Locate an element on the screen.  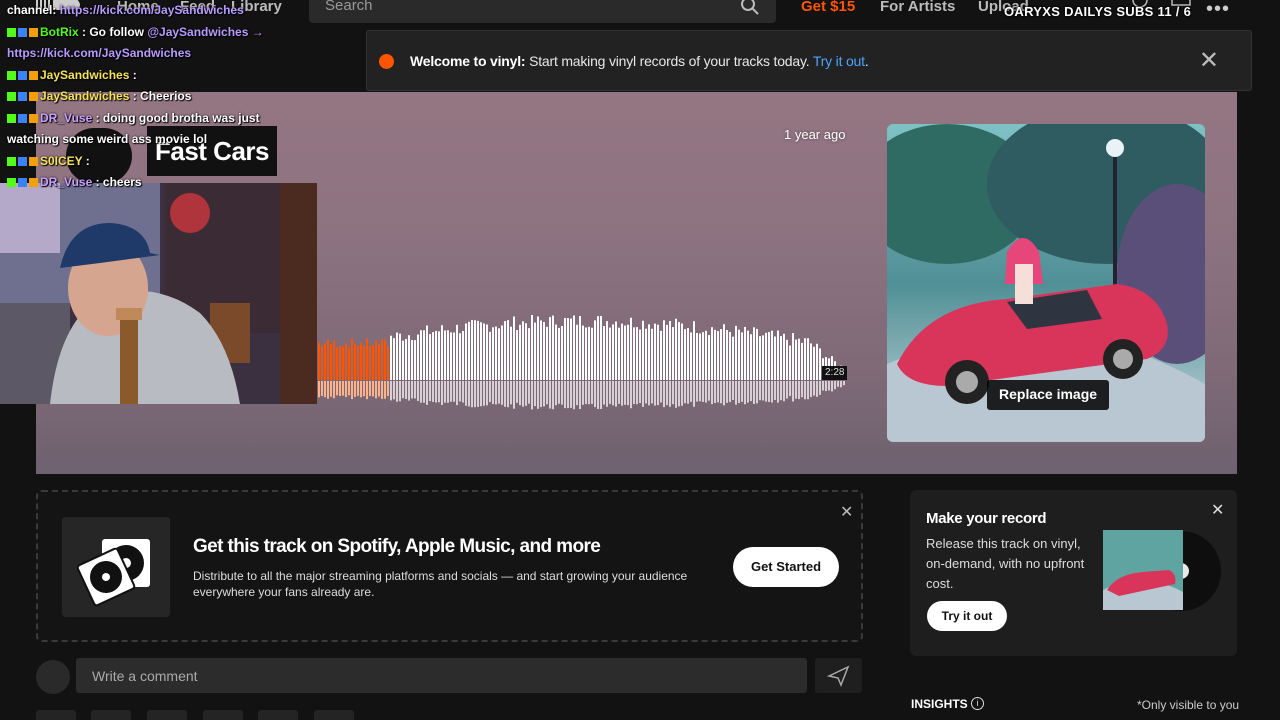
chat-message: BotRix : Go follow @JaySandwiches → is located at coordinates (162, 33).